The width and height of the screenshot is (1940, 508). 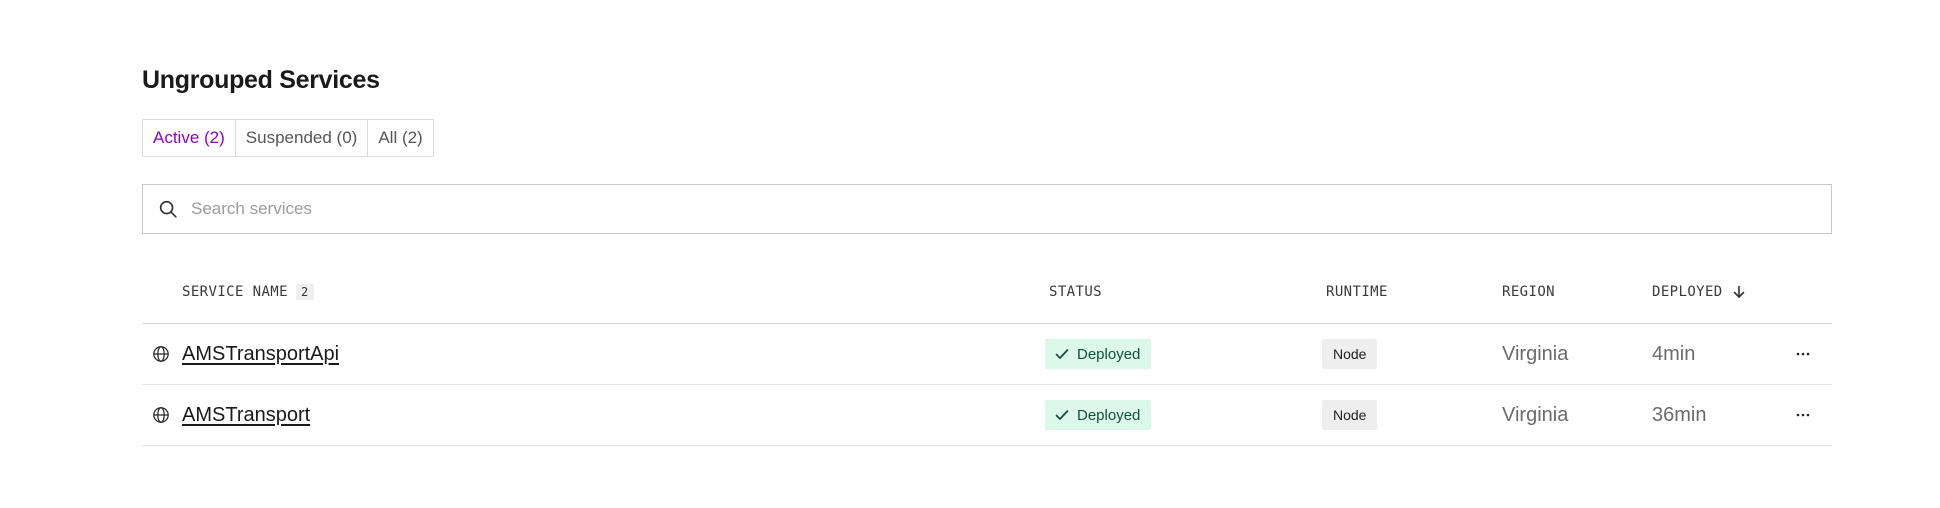 I want to click on column-label-region: REGION, so click(x=1528, y=292).